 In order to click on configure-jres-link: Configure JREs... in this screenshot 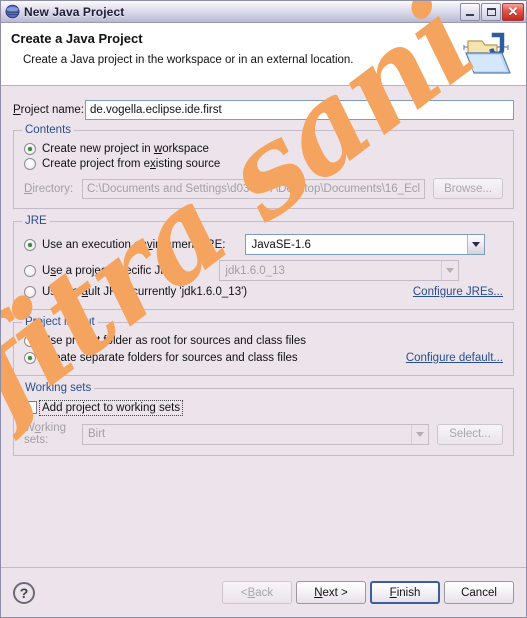, I will do `click(458, 292)`.